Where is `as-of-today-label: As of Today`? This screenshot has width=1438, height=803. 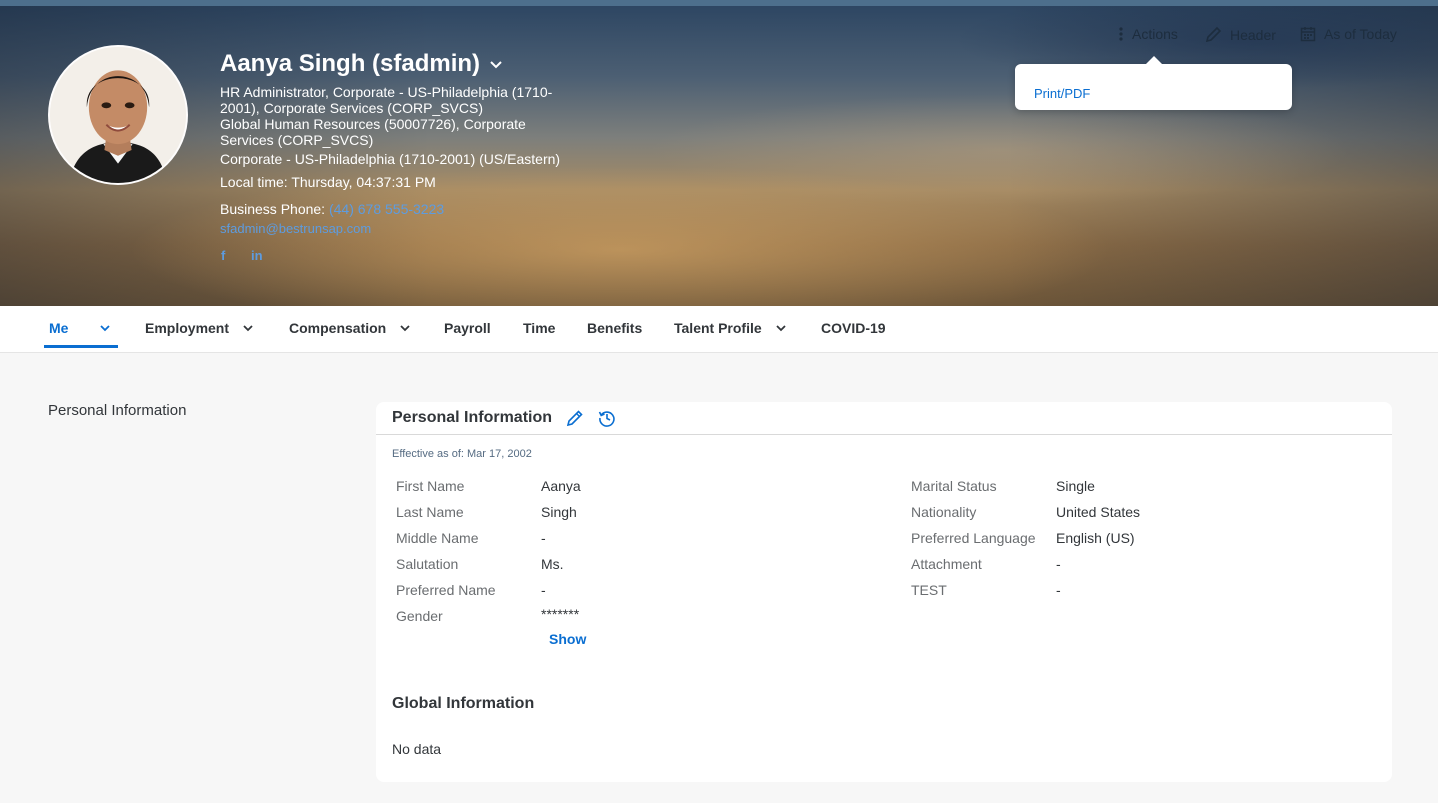
as-of-today-label: As of Today is located at coordinates (1360, 34).